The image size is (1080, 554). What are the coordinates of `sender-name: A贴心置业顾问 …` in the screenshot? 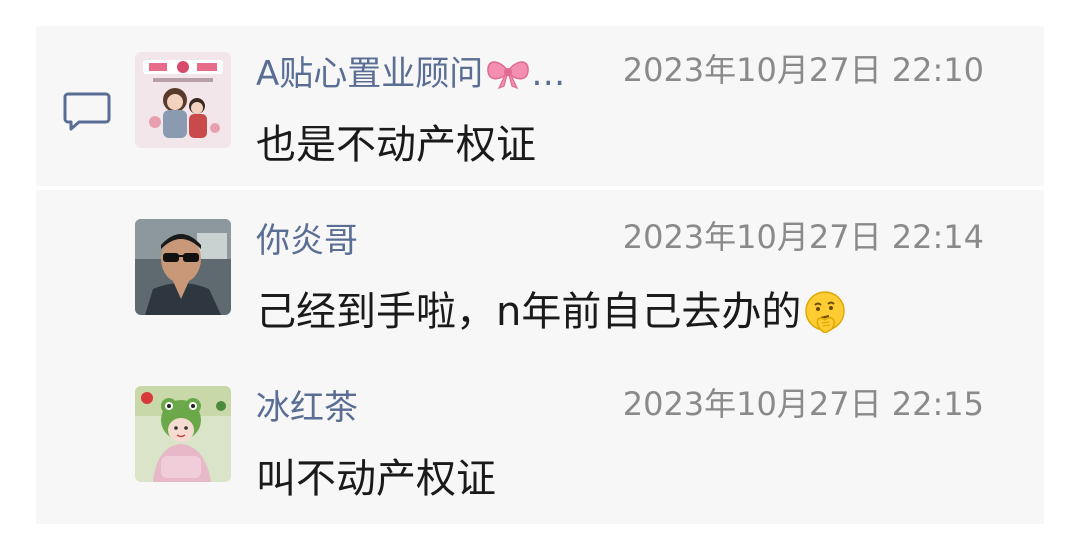 It's located at (410, 74).